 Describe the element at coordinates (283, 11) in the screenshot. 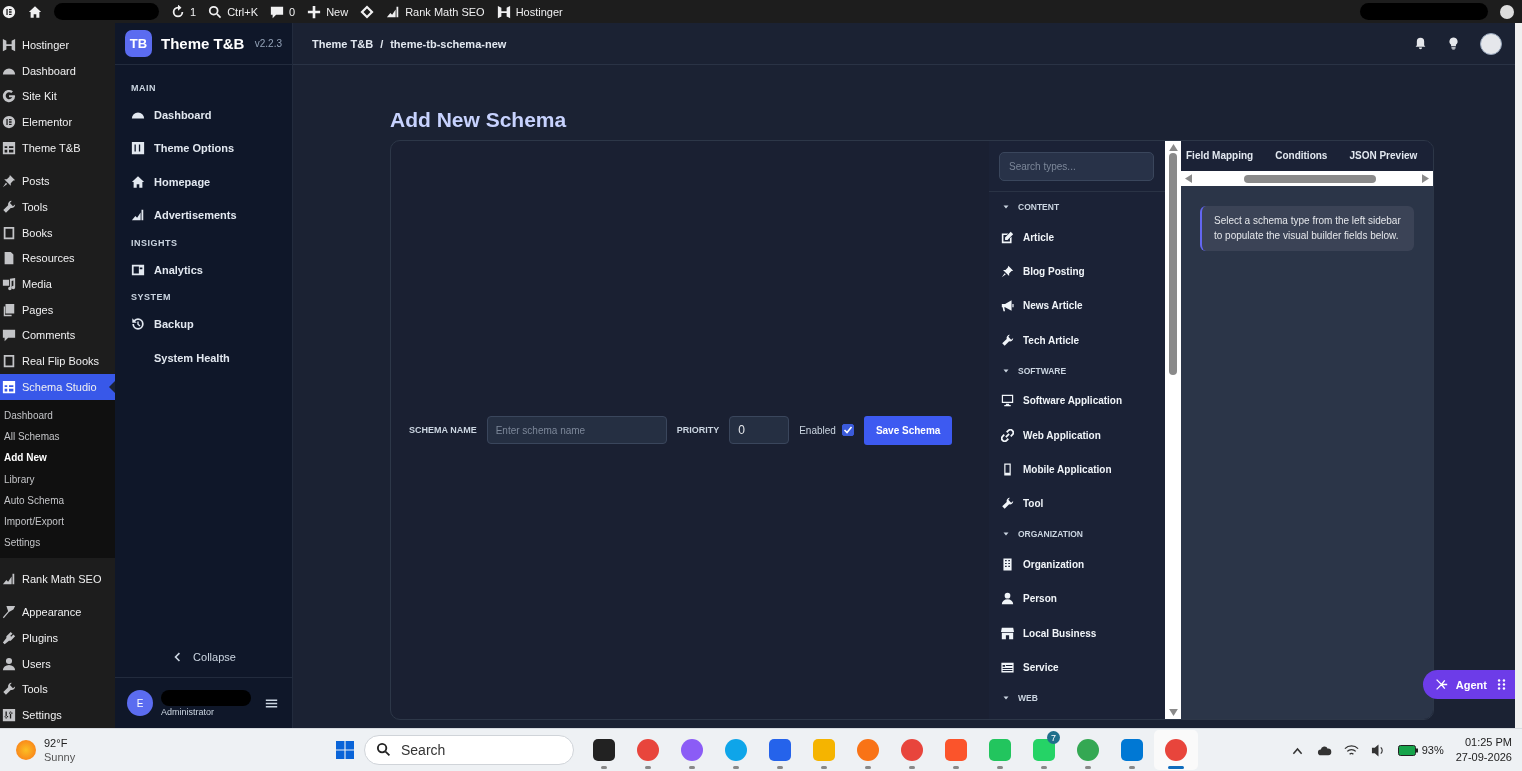

I see `toolbar-item: 0` at that location.